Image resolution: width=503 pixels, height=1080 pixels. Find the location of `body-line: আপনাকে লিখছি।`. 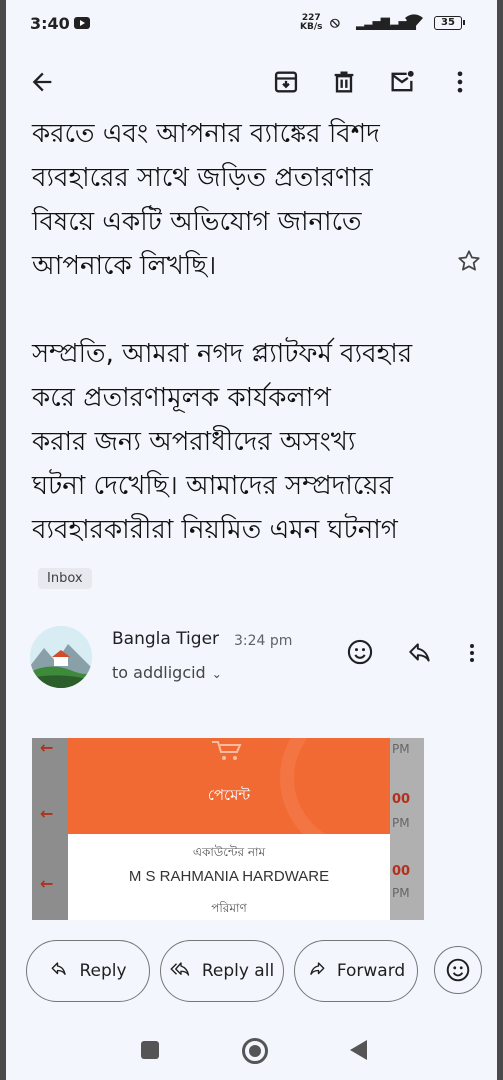

body-line: আপনাকে লিখছি। is located at coordinates (124, 266).